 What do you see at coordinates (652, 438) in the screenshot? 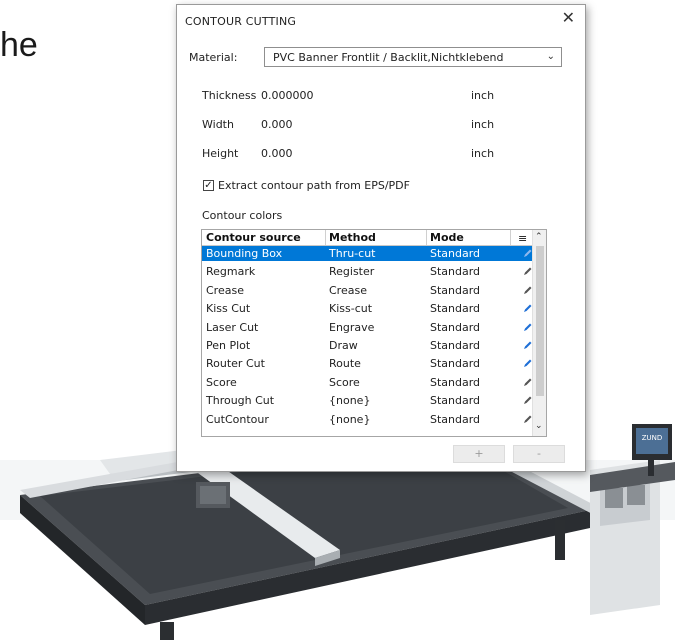
I see `monitor-logo: ZUND` at bounding box center [652, 438].